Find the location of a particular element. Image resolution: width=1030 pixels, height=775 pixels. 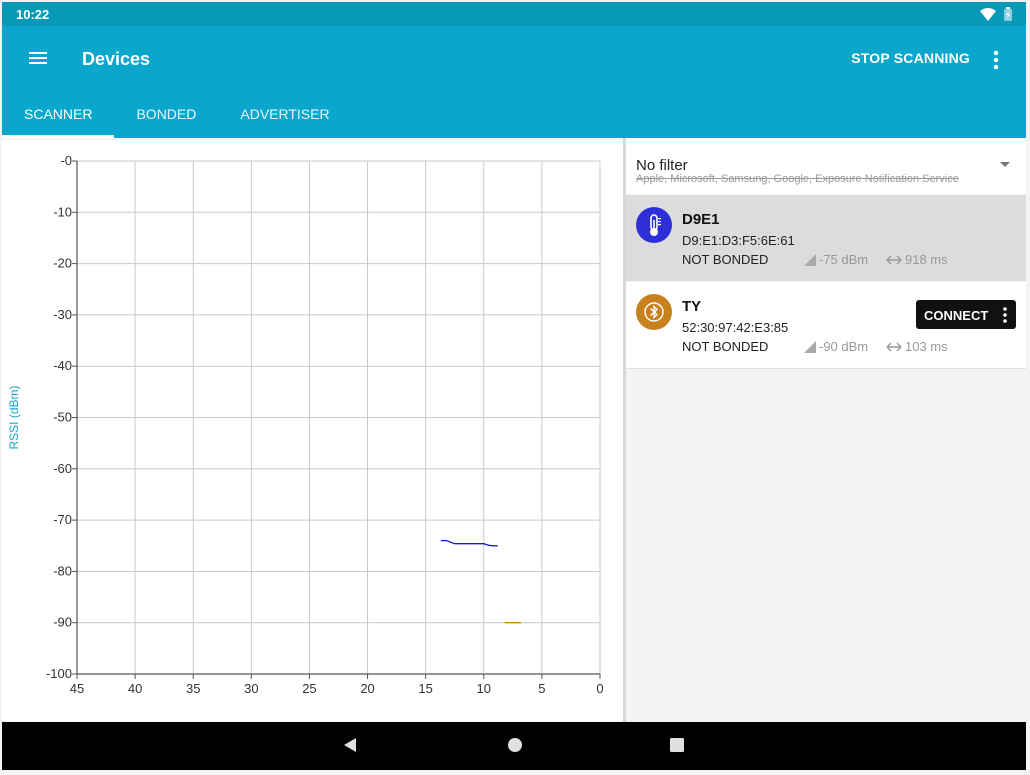

tab-bonded: BONDED is located at coordinates (166, 120).